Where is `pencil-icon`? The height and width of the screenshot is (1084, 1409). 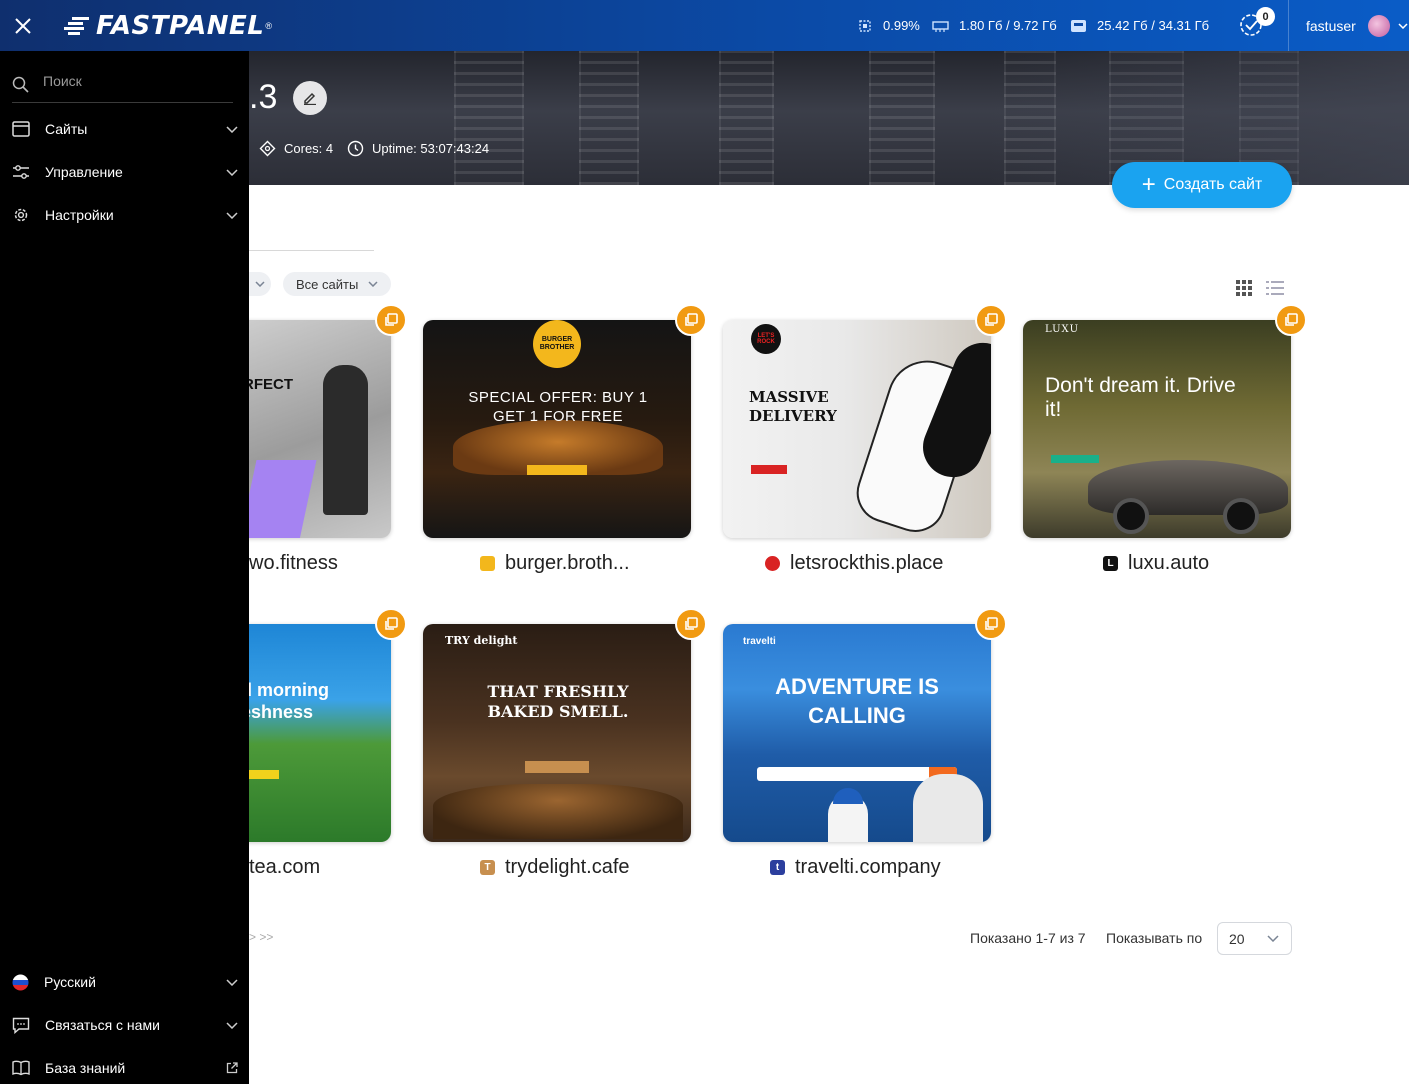 pencil-icon is located at coordinates (310, 98).